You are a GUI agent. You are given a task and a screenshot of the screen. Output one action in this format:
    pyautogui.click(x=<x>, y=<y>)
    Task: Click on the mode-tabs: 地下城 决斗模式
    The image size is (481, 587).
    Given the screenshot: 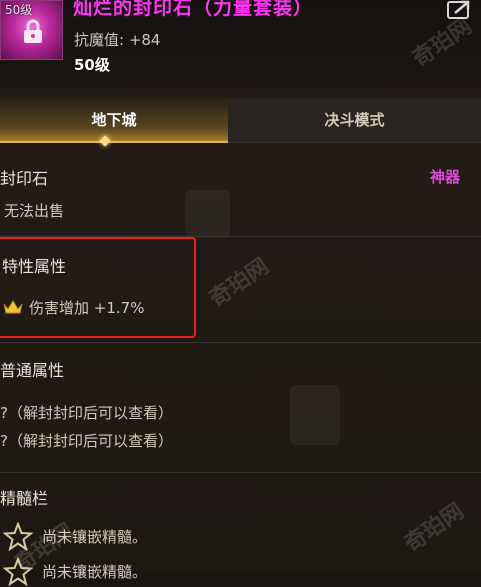 What is the action you would take?
    pyautogui.click(x=240, y=123)
    